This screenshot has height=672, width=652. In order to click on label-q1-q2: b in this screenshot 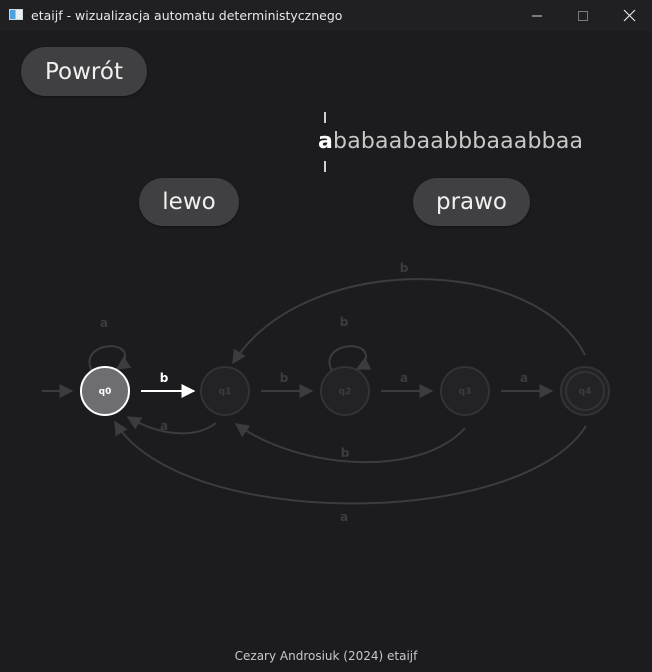, I will do `click(284, 378)`.